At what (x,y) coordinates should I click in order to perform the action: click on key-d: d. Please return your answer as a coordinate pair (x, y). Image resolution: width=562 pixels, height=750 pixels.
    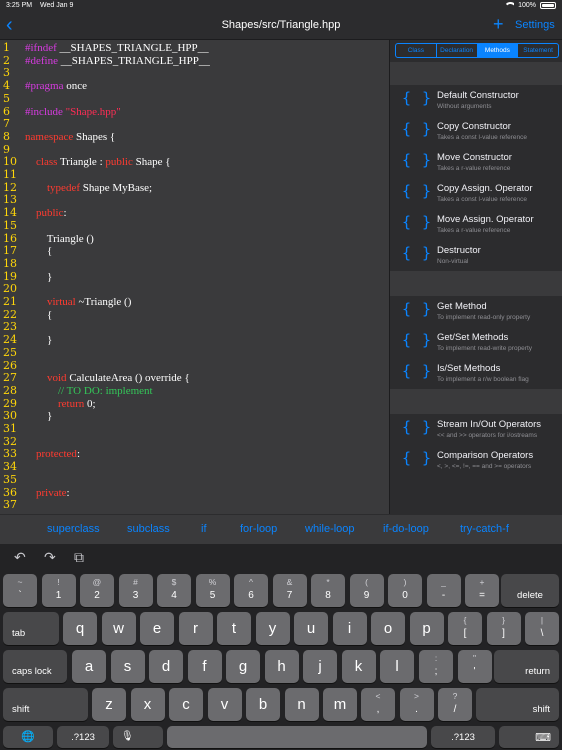
    Looking at the image, I should click on (166, 666).